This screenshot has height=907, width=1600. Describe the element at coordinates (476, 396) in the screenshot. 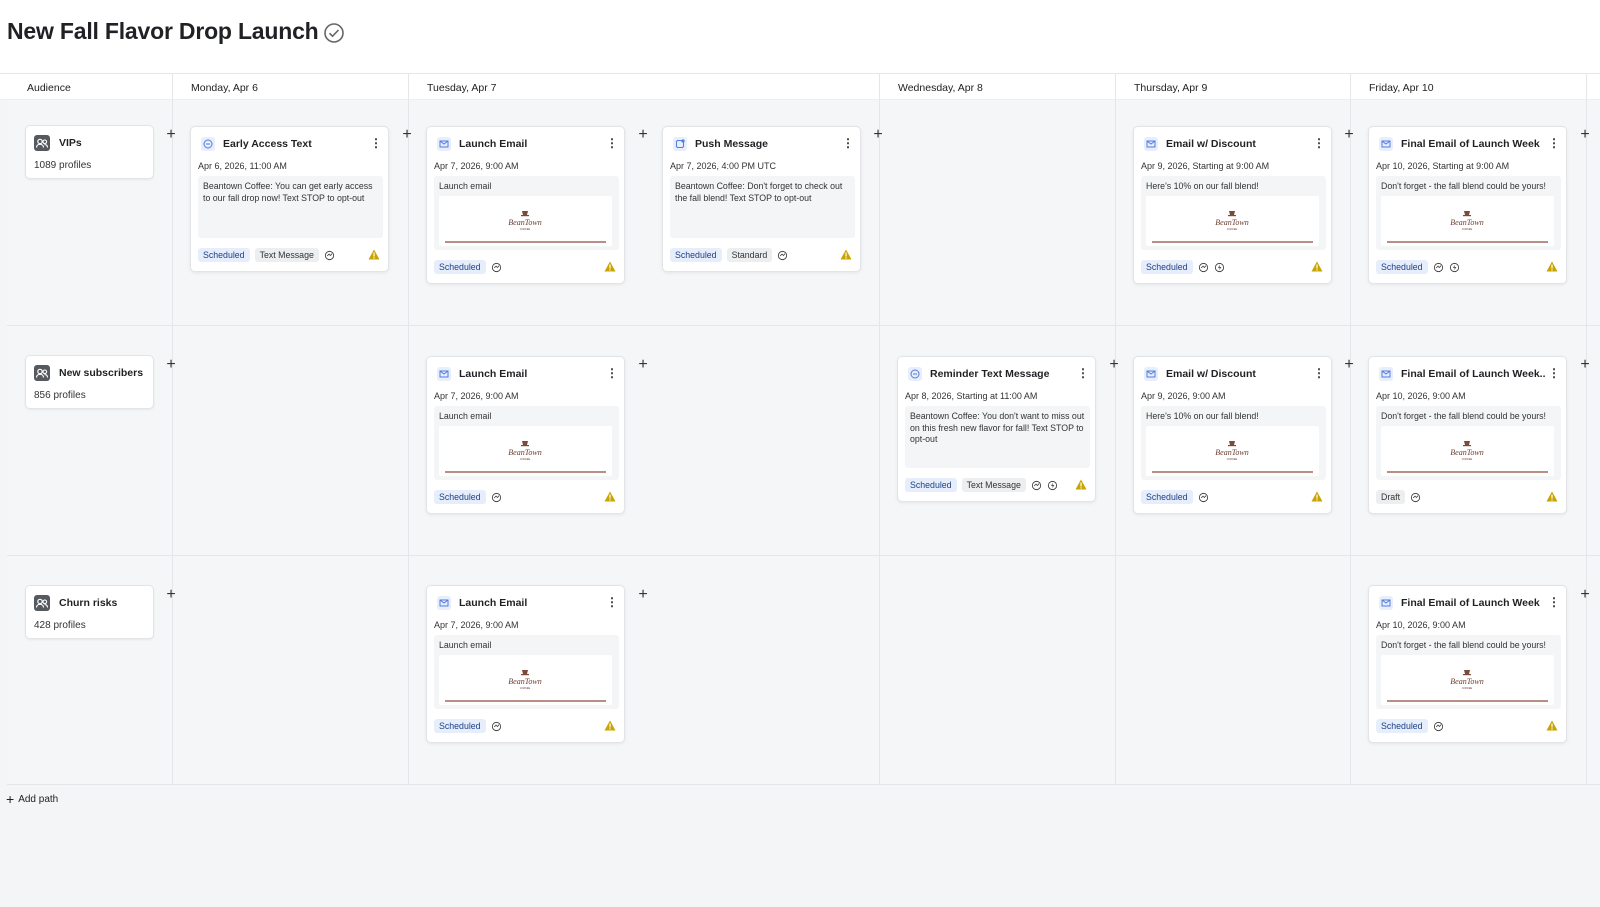

I see `card-date: Apr 7, 2026, 9:00 AM` at that location.